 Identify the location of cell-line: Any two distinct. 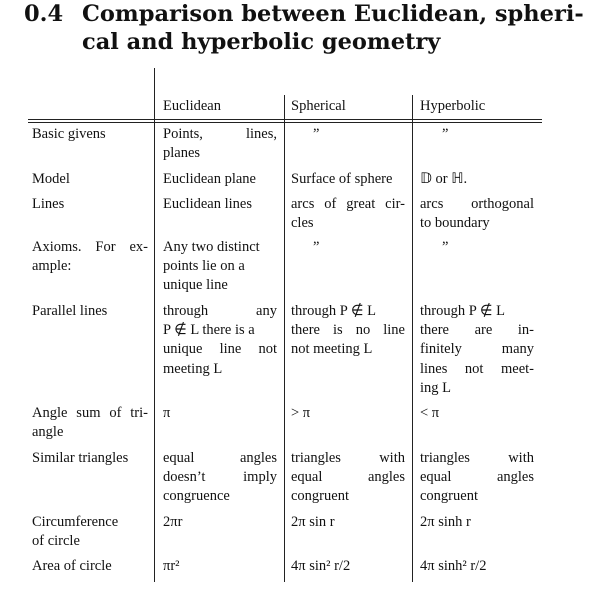
(211, 247).